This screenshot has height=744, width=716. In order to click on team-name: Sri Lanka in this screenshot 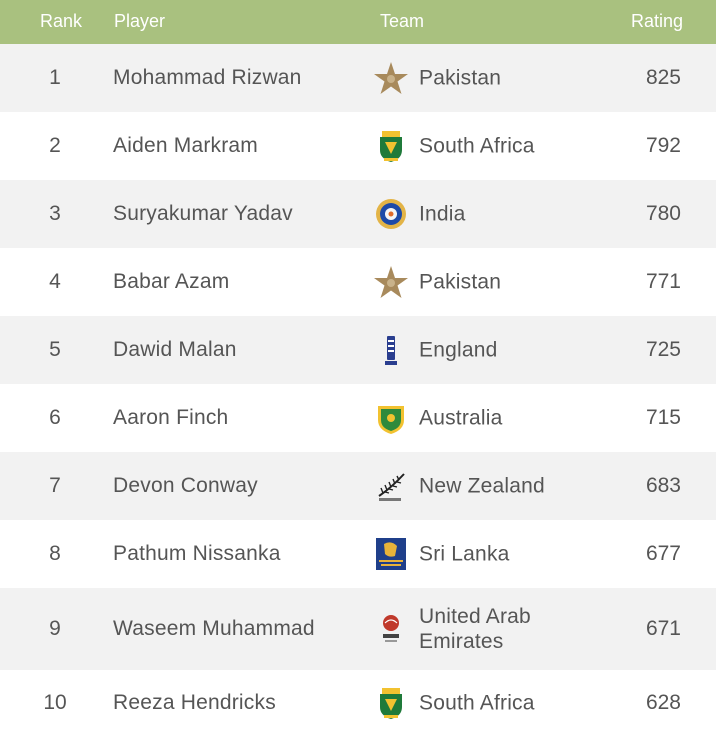, I will do `click(509, 554)`.